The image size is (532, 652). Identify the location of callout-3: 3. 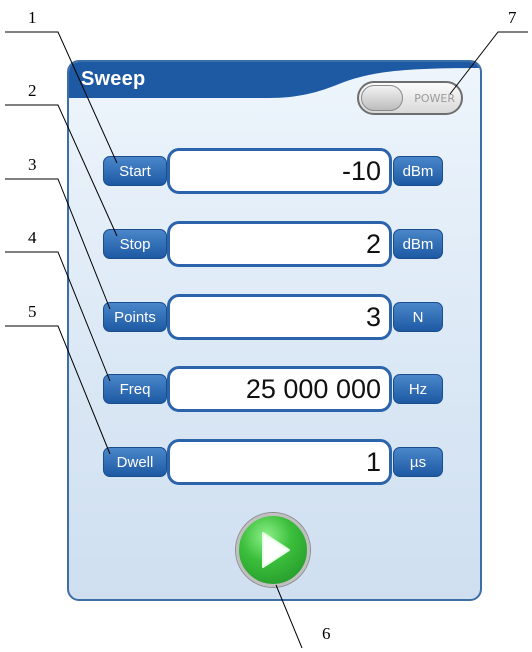
(32, 164).